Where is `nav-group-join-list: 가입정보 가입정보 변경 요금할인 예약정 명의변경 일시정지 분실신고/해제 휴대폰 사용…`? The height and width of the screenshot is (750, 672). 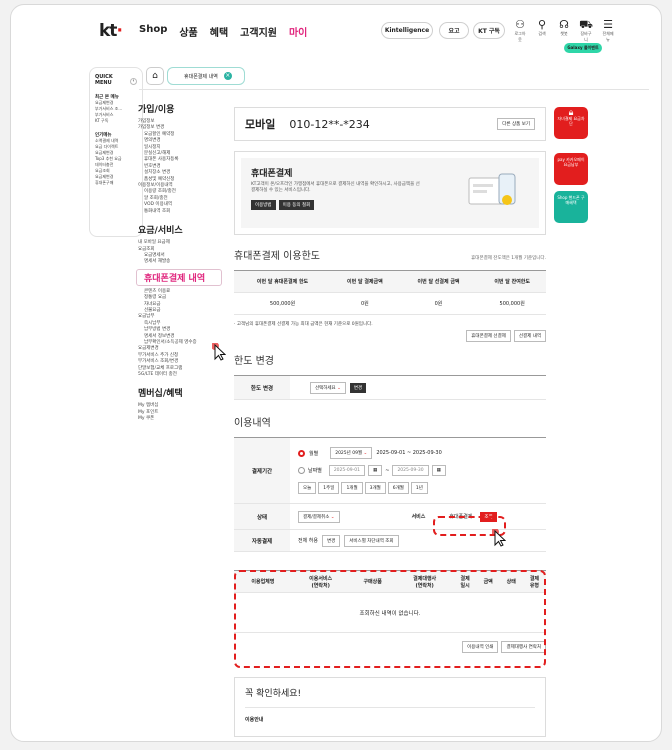
nav-group-join-list: 가입정보 가입정보 변경 요금할인 예약정 명의변경 일시정지 분실신고/해제 휴대폰 사용… is located at coordinates (186, 167).